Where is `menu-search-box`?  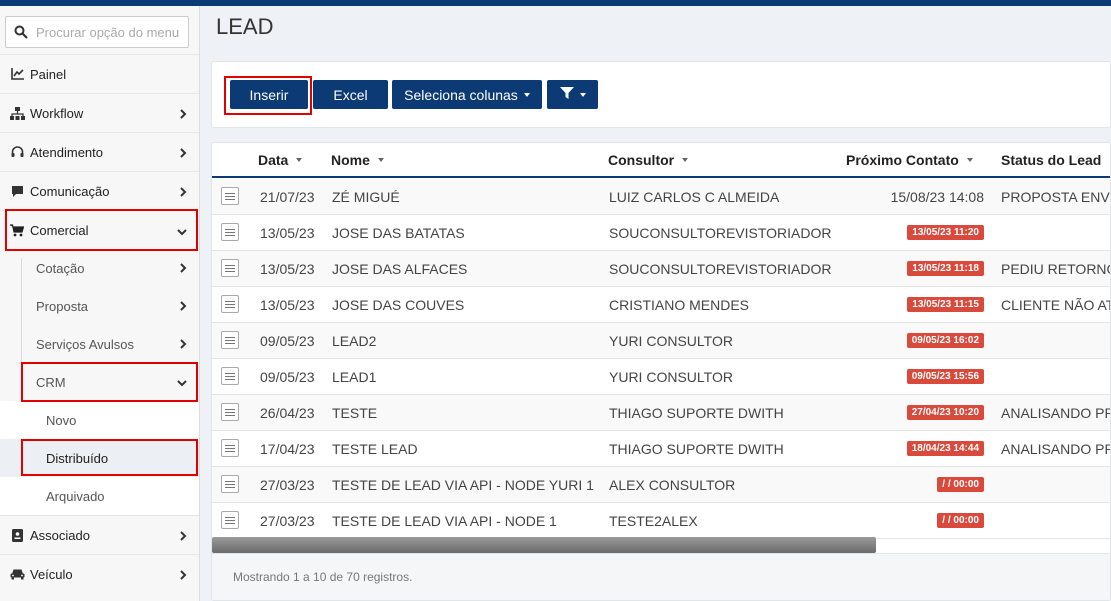
menu-search-box is located at coordinates (97, 32).